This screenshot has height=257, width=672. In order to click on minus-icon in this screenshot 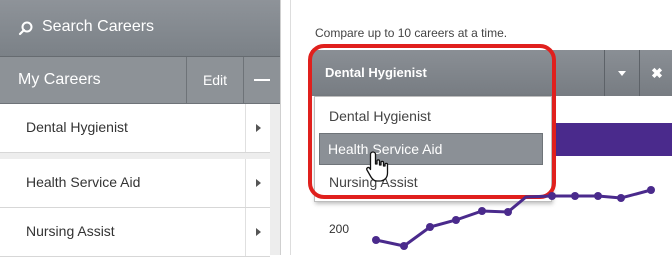, I will do `click(261, 80)`.